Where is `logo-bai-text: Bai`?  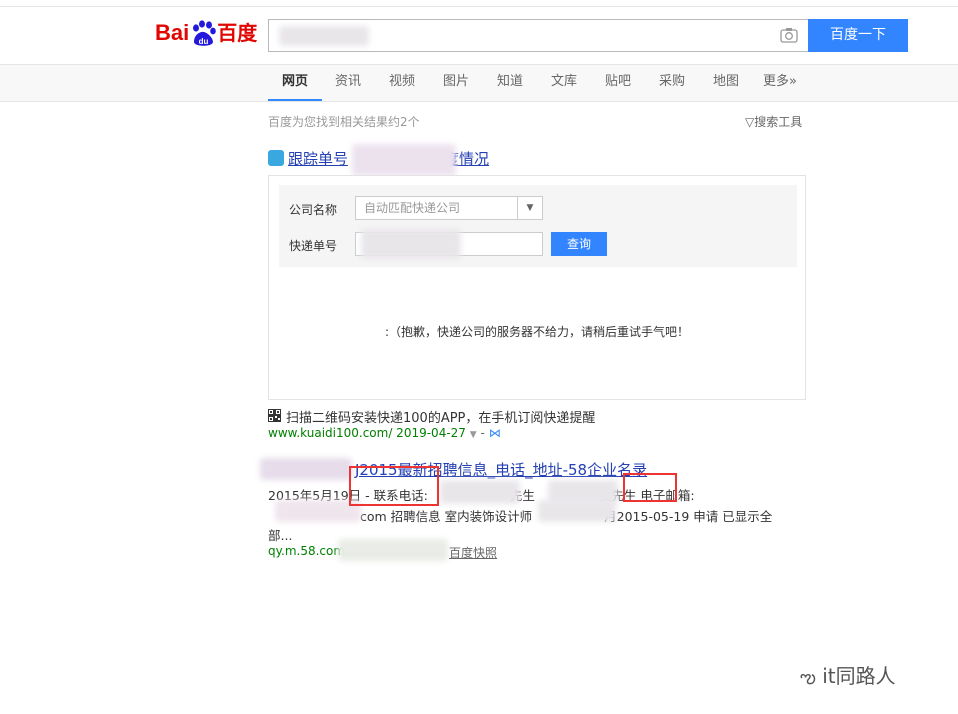 logo-bai-text: Bai is located at coordinates (172, 32).